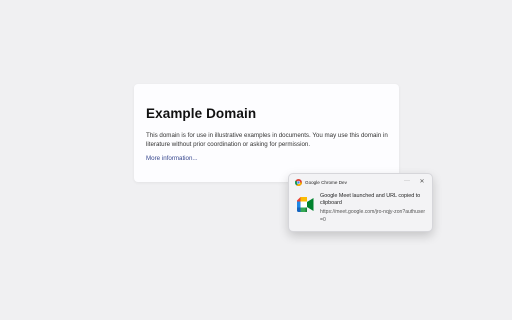 This screenshot has width=512, height=320. What do you see at coordinates (298, 182) in the screenshot?
I see `chrome-dev-icon` at bounding box center [298, 182].